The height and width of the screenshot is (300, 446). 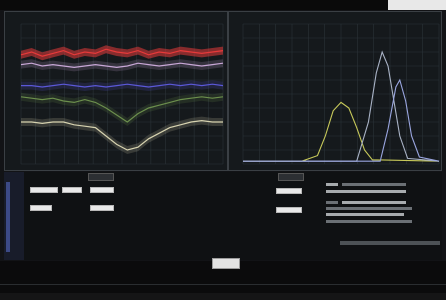 What do you see at coordinates (390, 243) in the screenshot?
I see `status-bar` at bounding box center [390, 243].